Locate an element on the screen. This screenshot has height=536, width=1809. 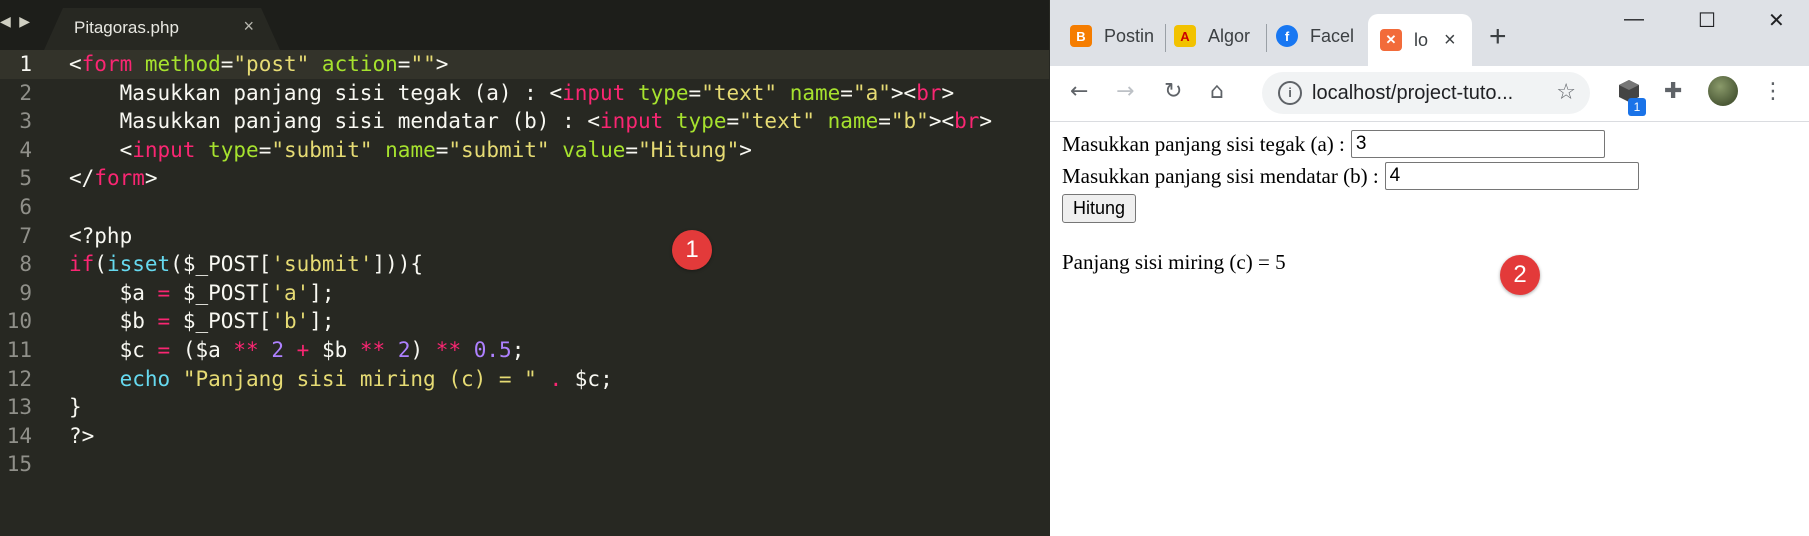
code-line: echo "Panjang sisi miring (c) = " . $c; is located at coordinates (530, 379).